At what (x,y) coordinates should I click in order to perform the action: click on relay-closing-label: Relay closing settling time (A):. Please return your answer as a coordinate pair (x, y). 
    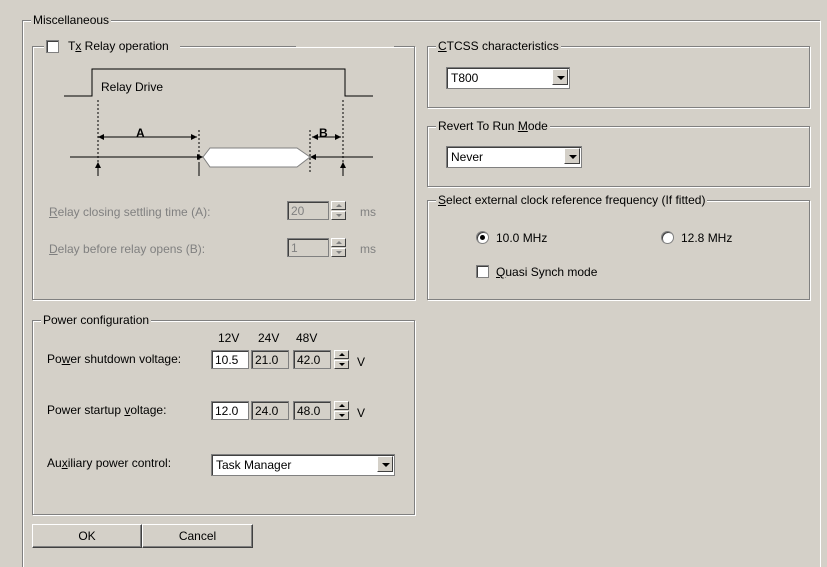
    Looking at the image, I should click on (130, 212).